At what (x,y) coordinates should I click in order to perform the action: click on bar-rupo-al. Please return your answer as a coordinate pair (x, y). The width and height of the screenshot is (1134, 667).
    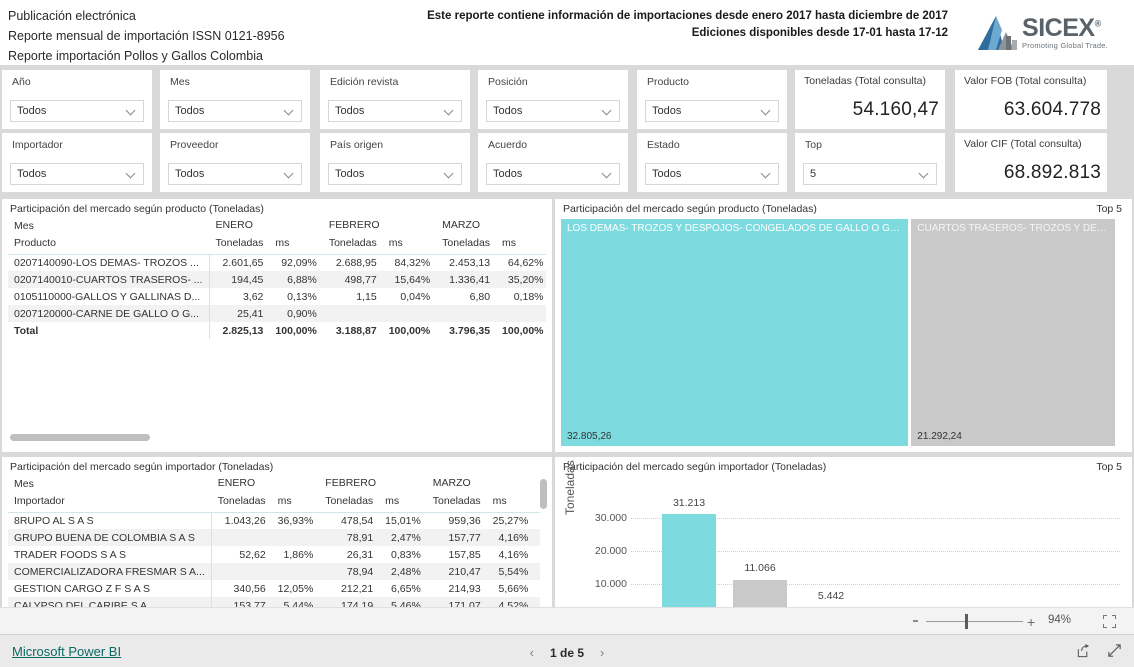
    Looking at the image, I should click on (689, 561).